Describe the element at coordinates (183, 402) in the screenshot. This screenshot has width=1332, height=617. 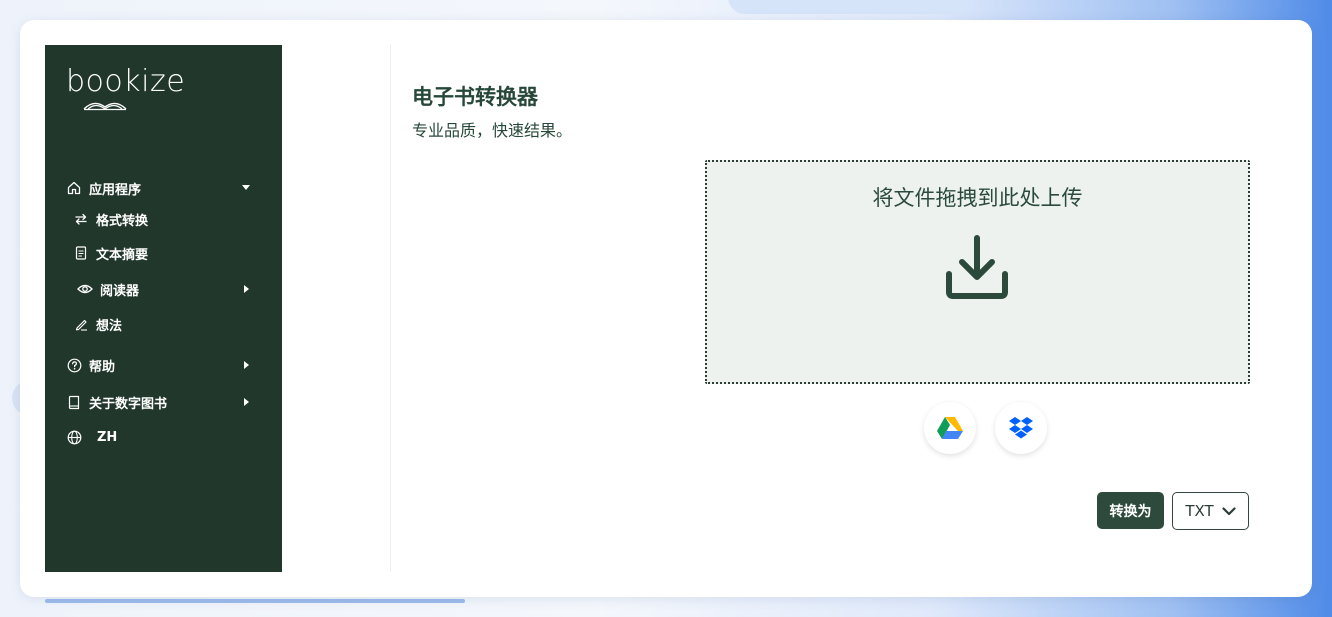
I see `sidebar-item-about-digital-books: 关于数字图书` at that location.